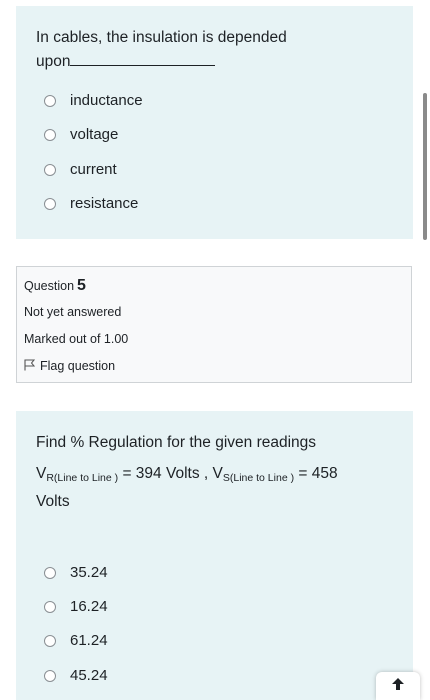 The height and width of the screenshot is (700, 430). I want to click on option-label: 16.24, so click(89, 606).